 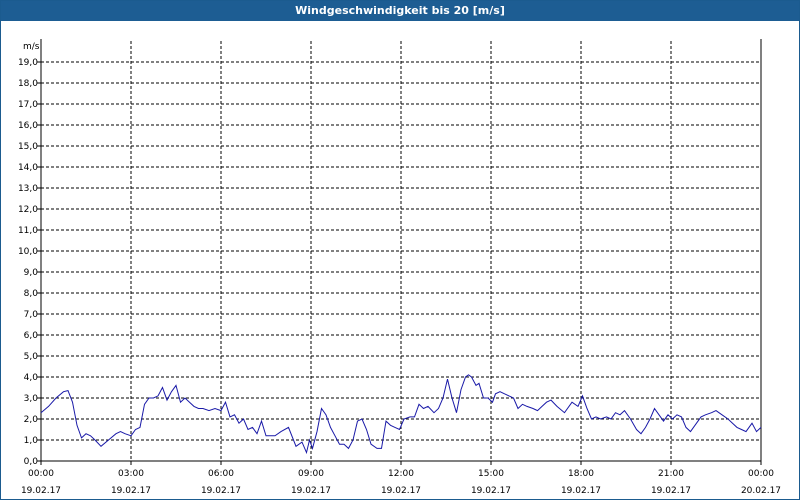 I want to click on y-tick-label: 11,0, so click(x=28, y=231).